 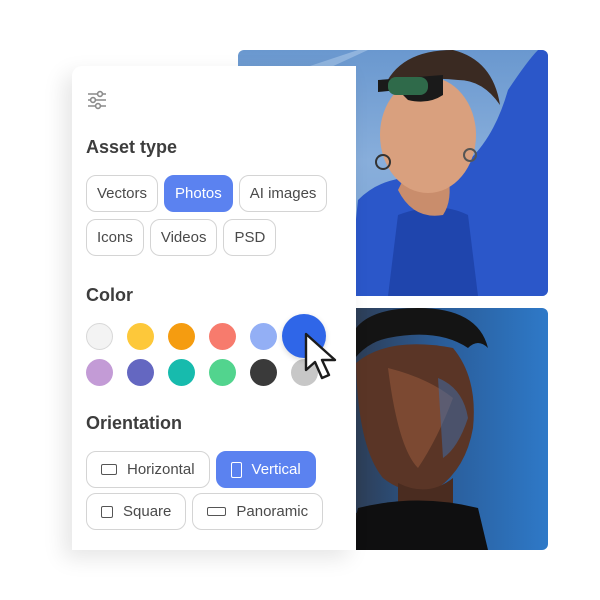 I want to click on asset-type-chip-vectors: Vectors, so click(x=122, y=193).